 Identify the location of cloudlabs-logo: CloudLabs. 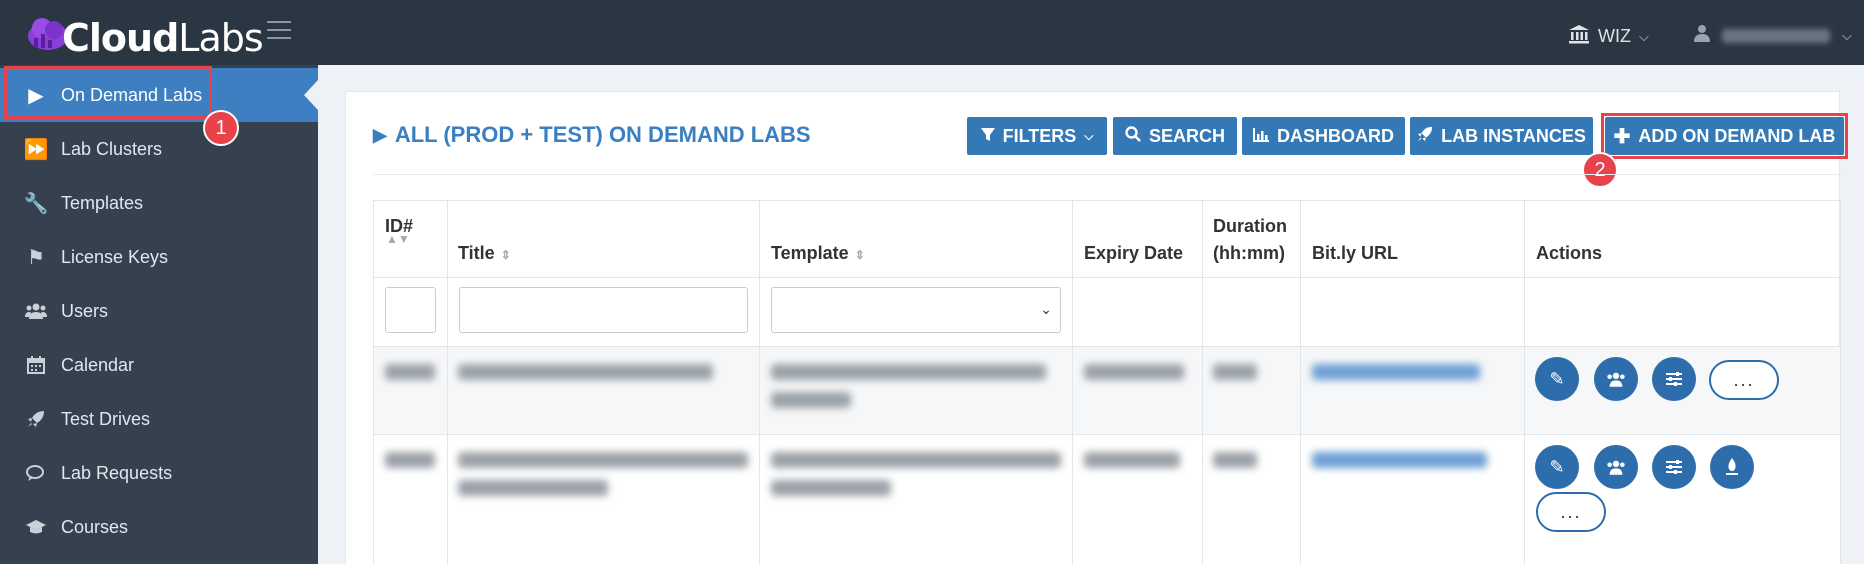
(145, 35).